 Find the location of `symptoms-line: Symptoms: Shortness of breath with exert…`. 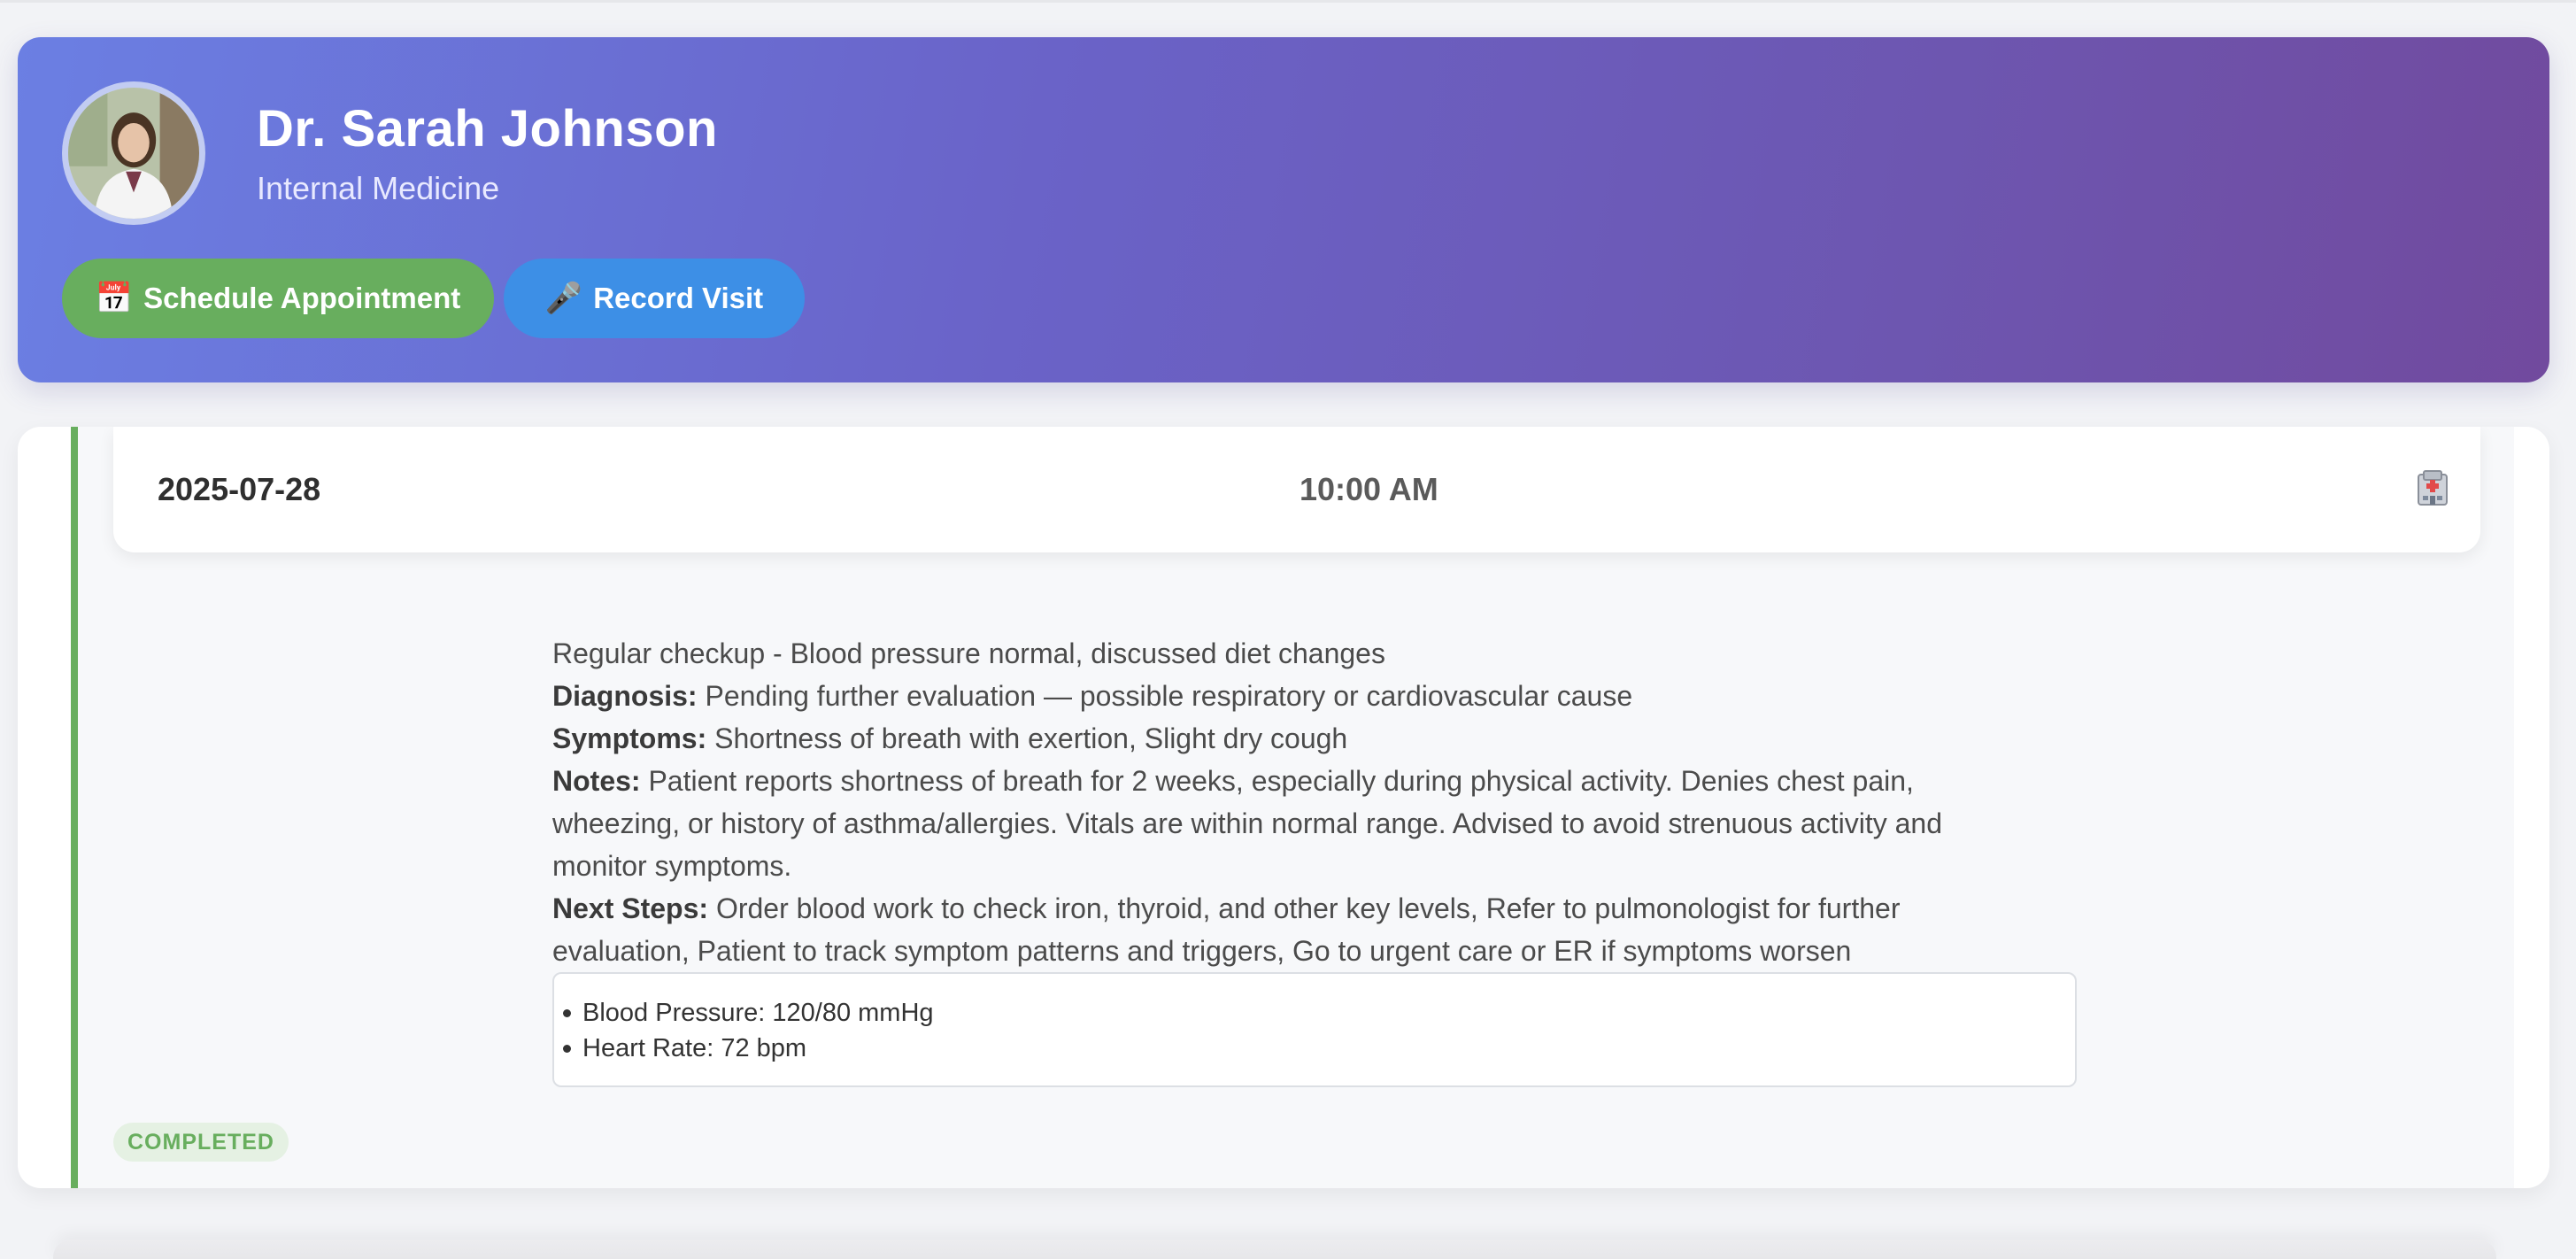

symptoms-line: Symptoms: Shortness of breath with exert… is located at coordinates (1278, 738).